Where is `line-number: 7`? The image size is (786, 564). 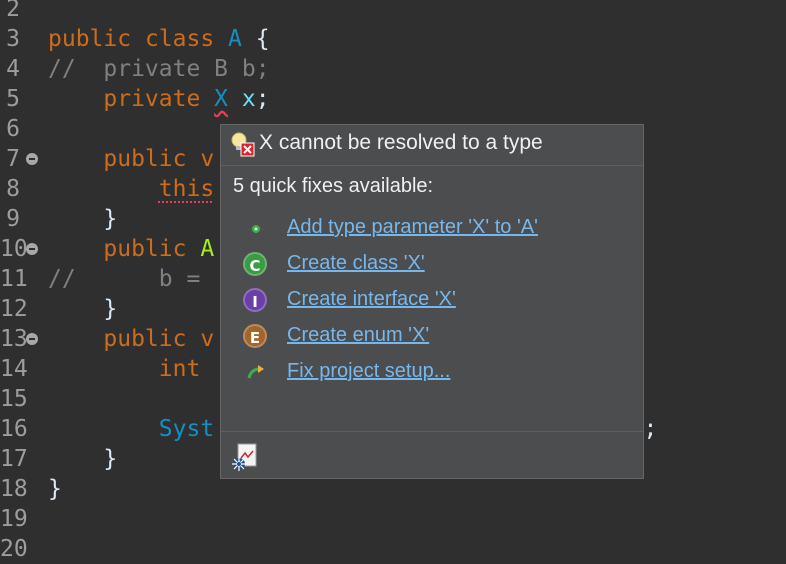 line-number: 7 is located at coordinates (13, 159).